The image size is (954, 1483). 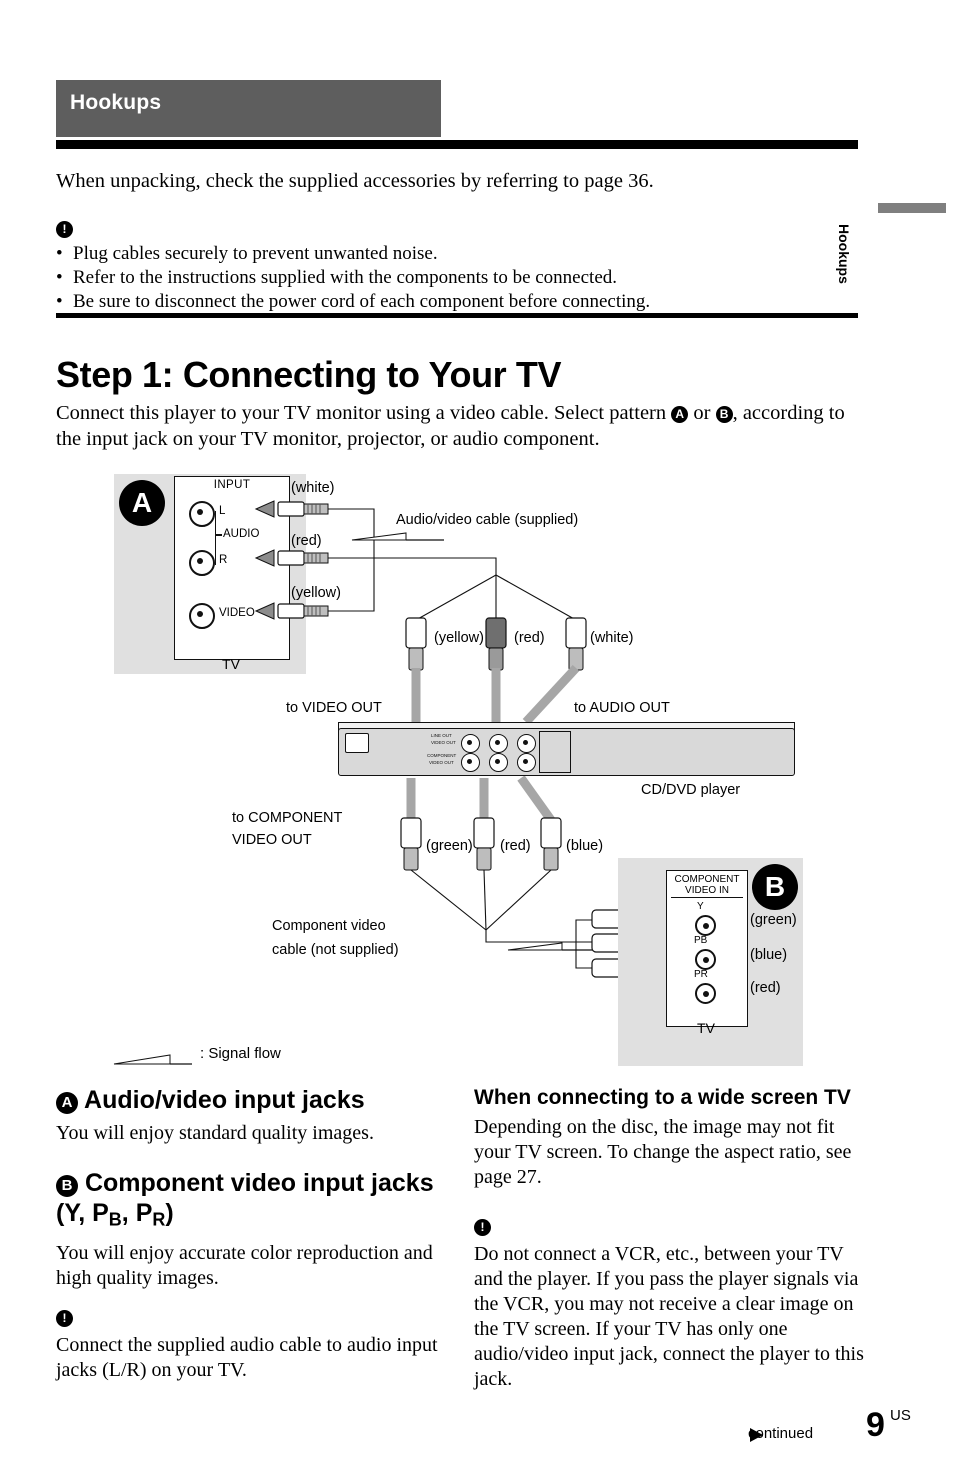 What do you see at coordinates (457, 144) in the screenshot?
I see `header-rule` at bounding box center [457, 144].